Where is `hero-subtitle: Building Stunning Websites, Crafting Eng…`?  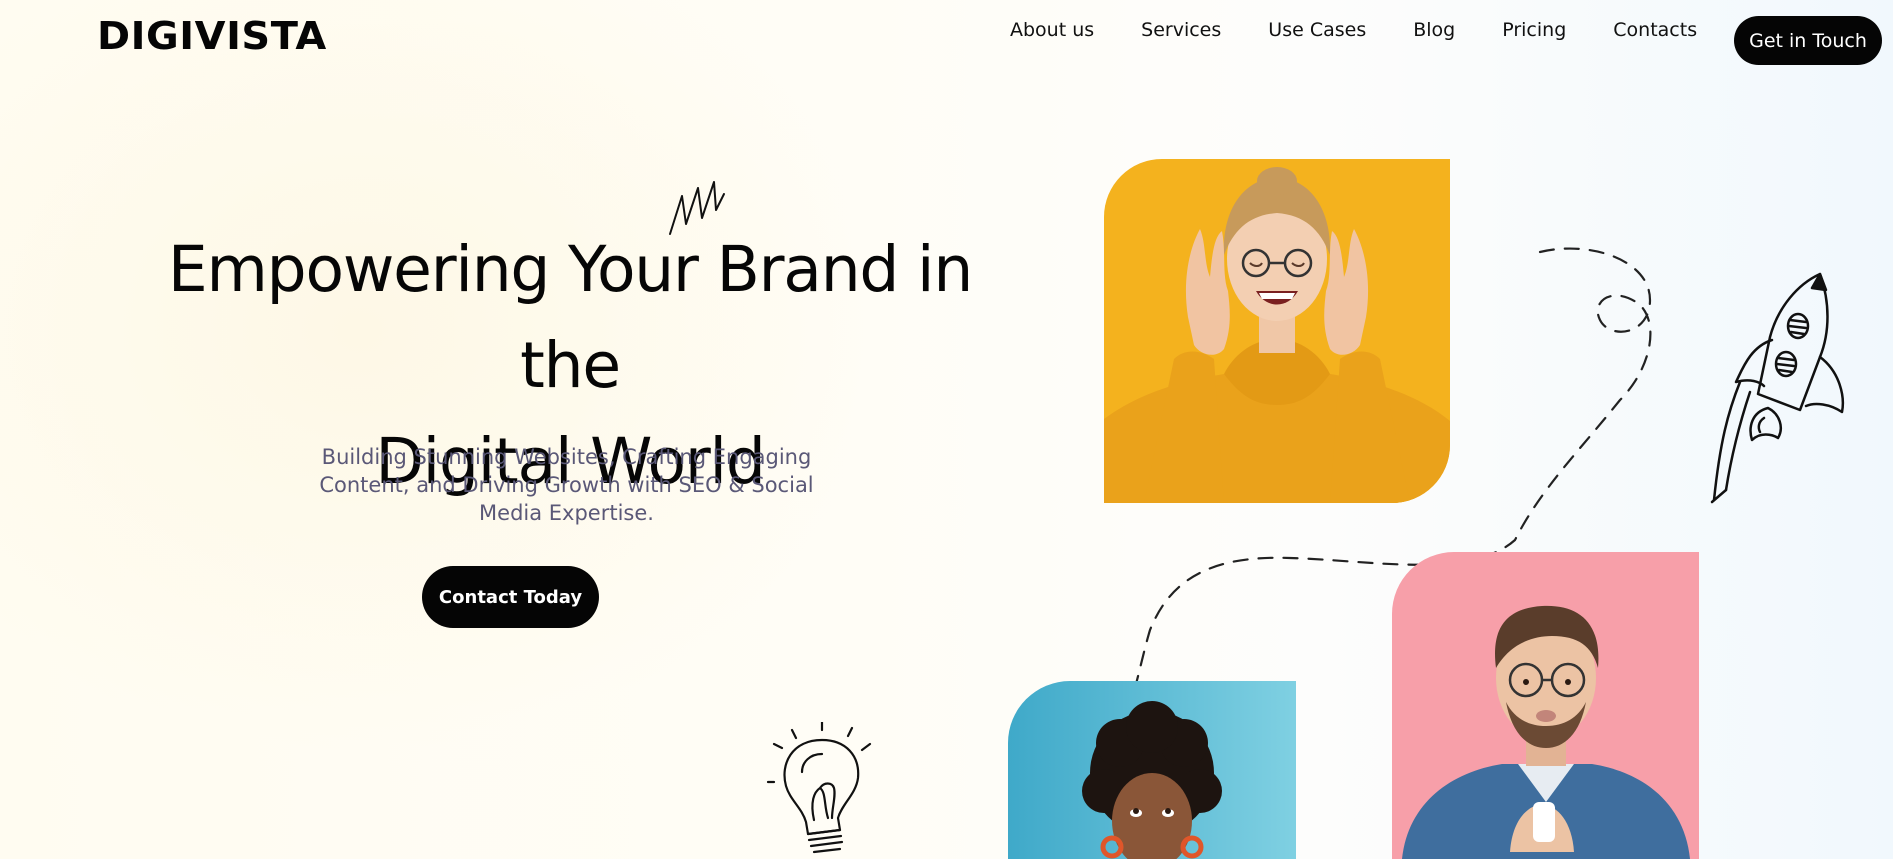 hero-subtitle: Building Stunning Websites, Crafting Eng… is located at coordinates (566, 485).